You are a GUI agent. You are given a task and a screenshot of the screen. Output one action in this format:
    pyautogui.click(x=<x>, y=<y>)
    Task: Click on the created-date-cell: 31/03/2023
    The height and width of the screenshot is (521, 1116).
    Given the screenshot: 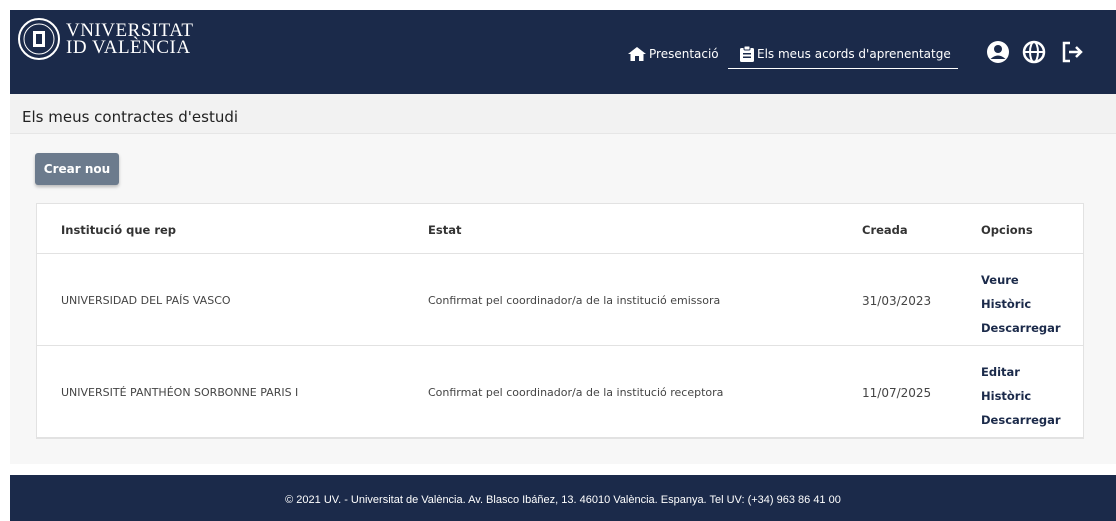 What is the action you would take?
    pyautogui.click(x=897, y=301)
    